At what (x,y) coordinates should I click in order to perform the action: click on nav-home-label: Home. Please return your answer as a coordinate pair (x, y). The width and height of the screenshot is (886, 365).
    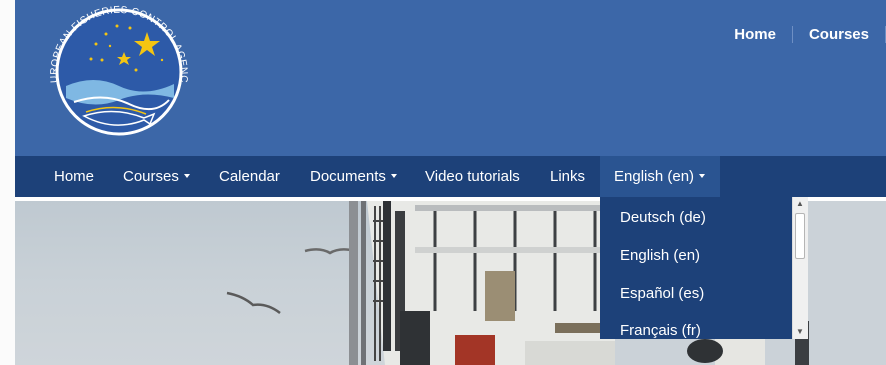
    Looking at the image, I should click on (74, 176).